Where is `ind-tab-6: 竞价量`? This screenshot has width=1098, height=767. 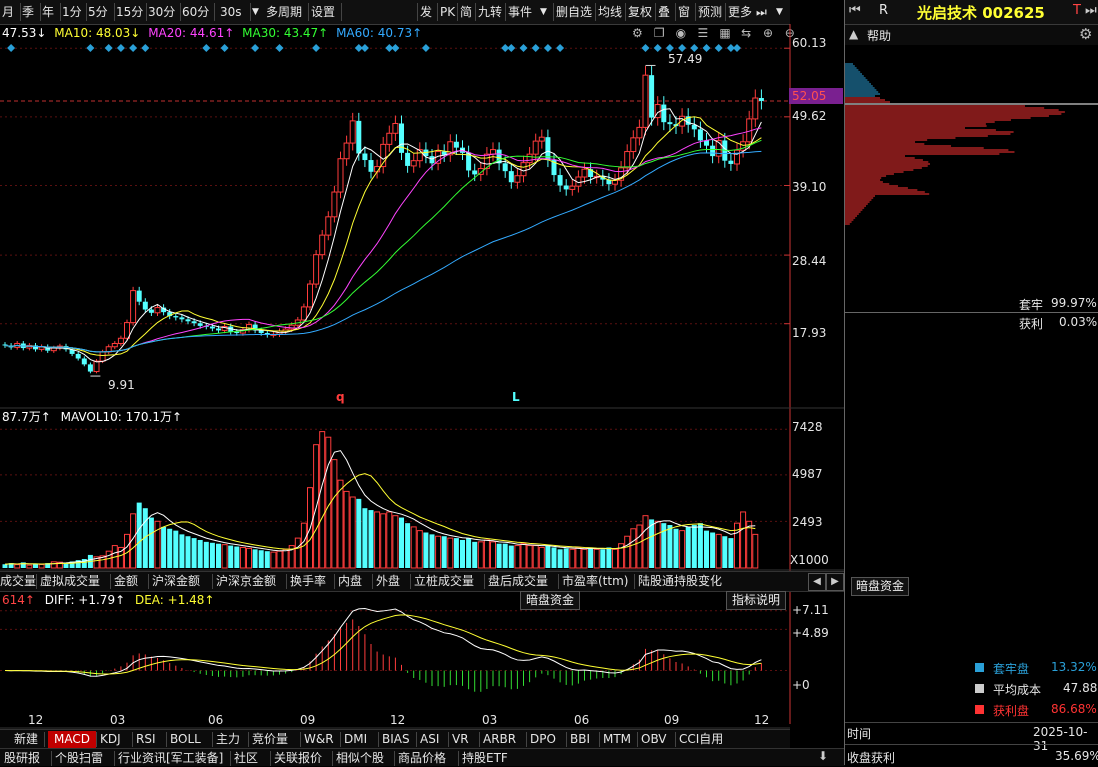
ind-tab-6: 竞价量 is located at coordinates (270, 739).